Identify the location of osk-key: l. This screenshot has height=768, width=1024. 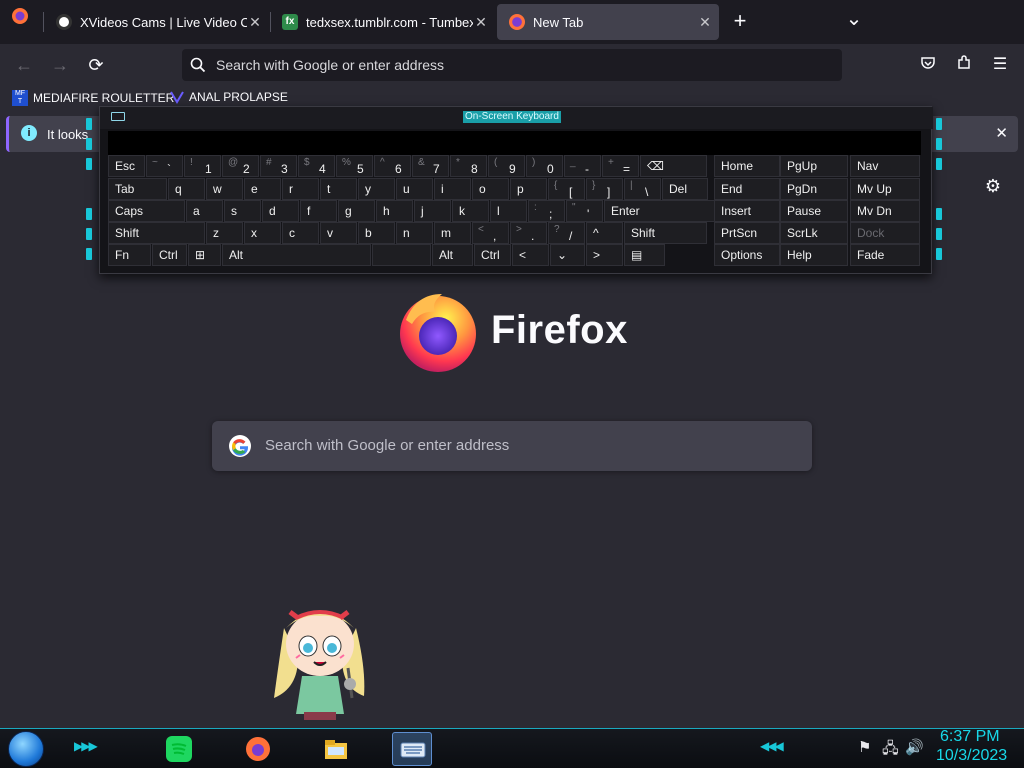
(508, 211).